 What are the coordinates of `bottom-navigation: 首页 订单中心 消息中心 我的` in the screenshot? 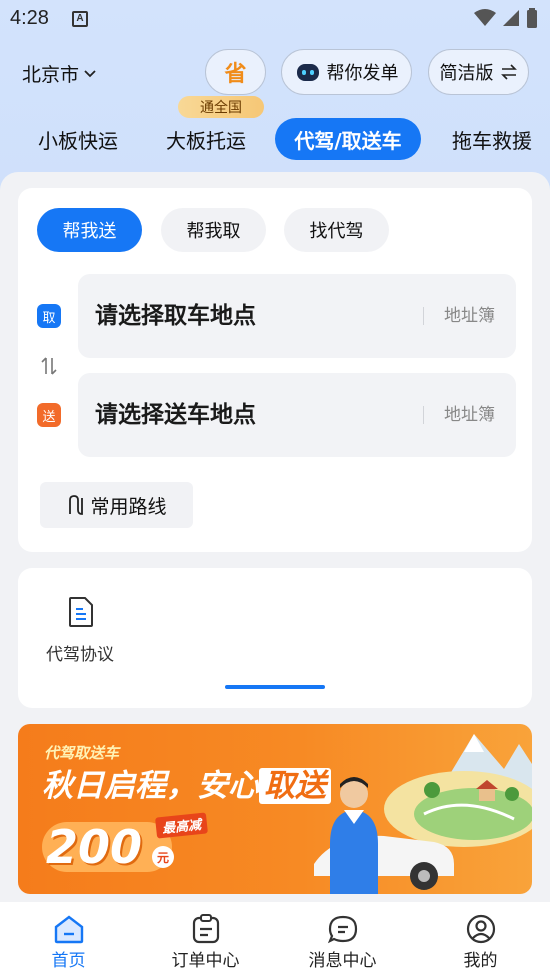 It's located at (275, 940).